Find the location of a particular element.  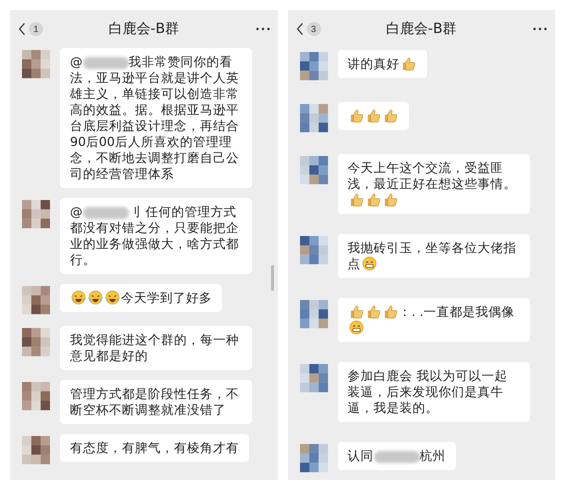

message-text: 认同 杭州 is located at coordinates (397, 455).